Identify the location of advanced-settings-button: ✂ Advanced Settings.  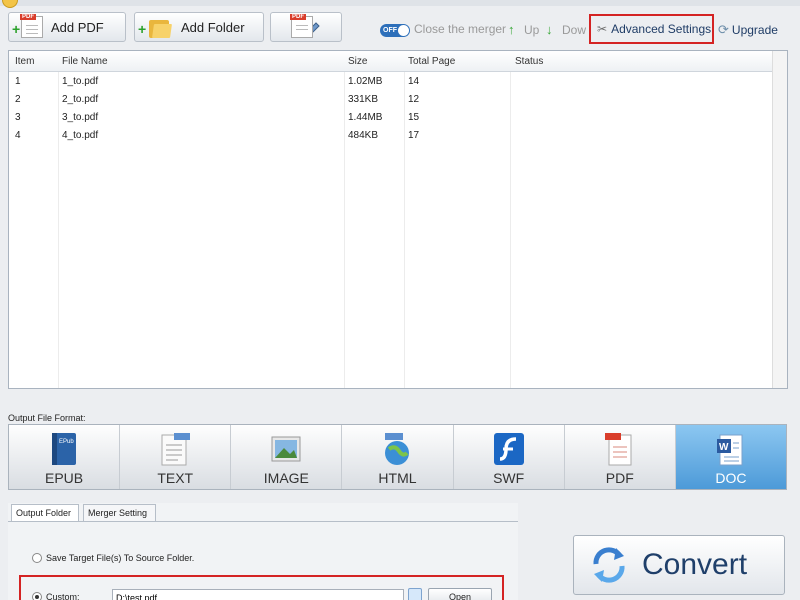
(651, 29).